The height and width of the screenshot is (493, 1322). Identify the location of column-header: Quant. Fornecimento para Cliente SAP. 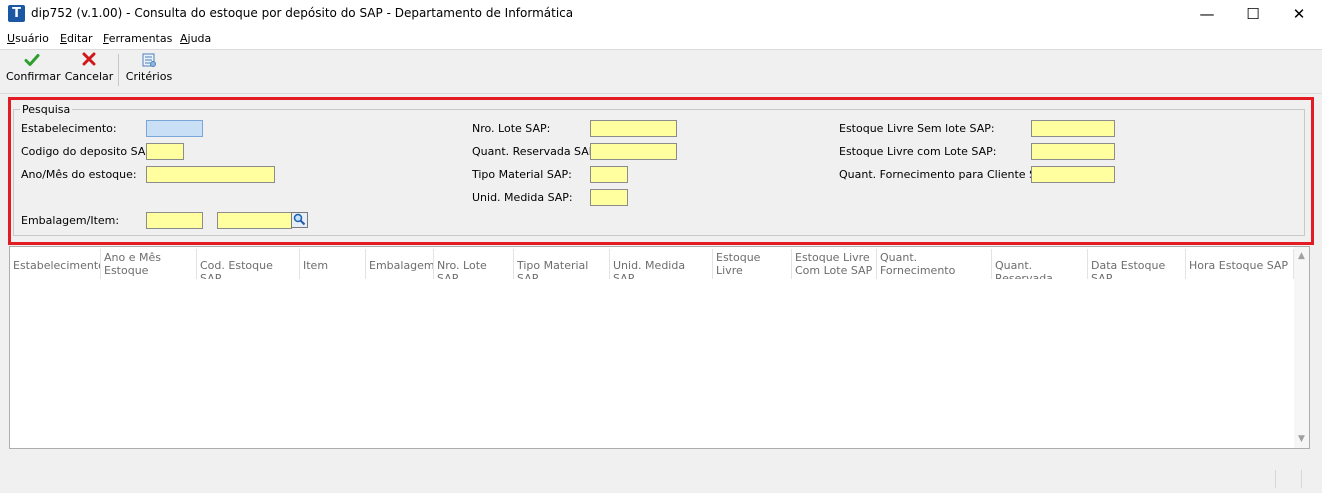
(934, 264).